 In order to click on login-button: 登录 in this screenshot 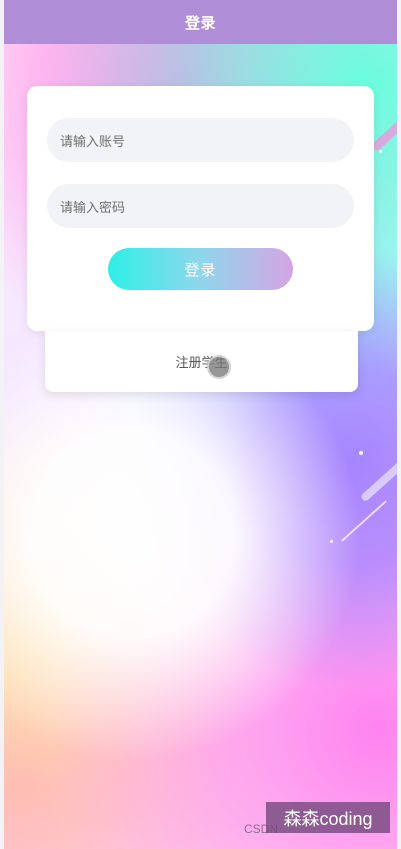, I will do `click(200, 269)`.